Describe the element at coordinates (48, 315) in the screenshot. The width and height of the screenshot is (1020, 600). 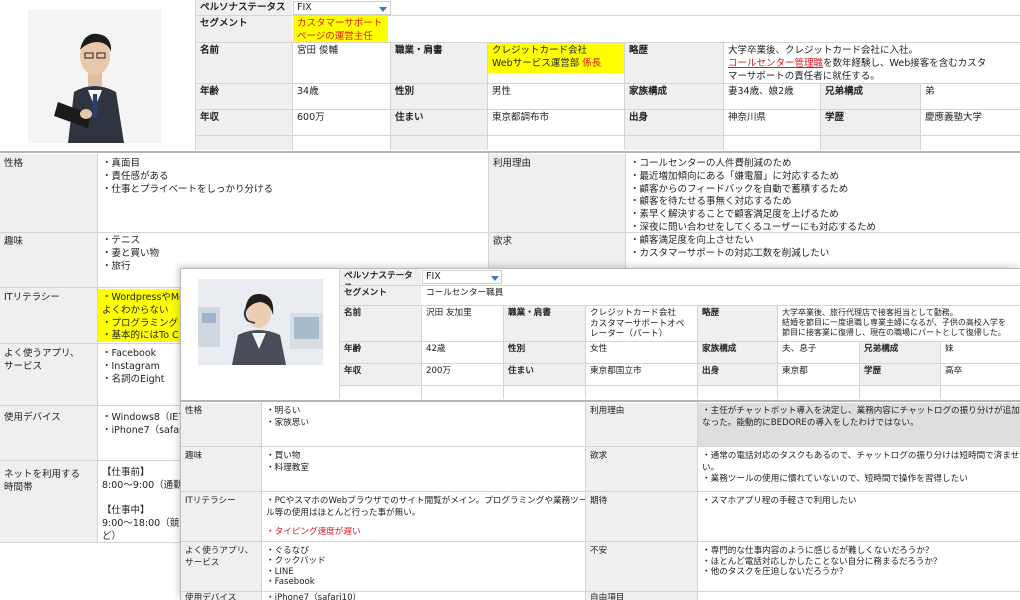
I see `it-label: ITリテラシー` at that location.